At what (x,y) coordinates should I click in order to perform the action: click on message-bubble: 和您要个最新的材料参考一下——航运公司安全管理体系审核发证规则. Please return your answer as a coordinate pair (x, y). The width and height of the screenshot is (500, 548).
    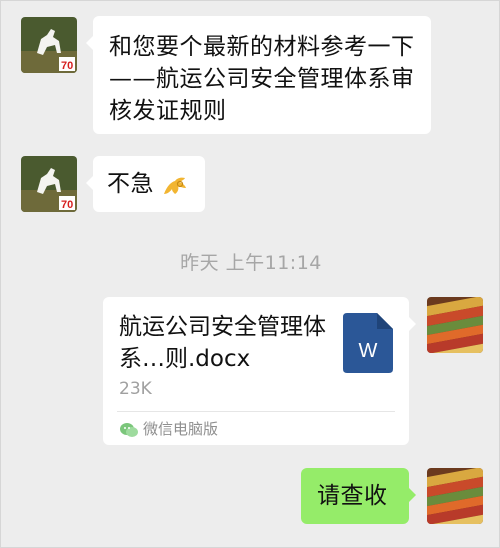
    Looking at the image, I should click on (258, 75).